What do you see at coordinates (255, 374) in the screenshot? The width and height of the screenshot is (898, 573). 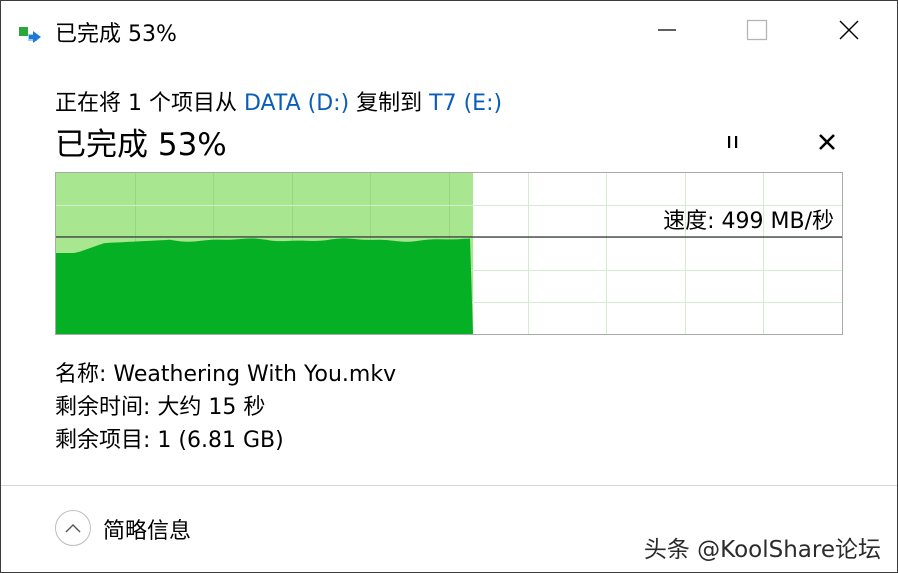 I see `file-name-value: Weathering With You.mkv` at bounding box center [255, 374].